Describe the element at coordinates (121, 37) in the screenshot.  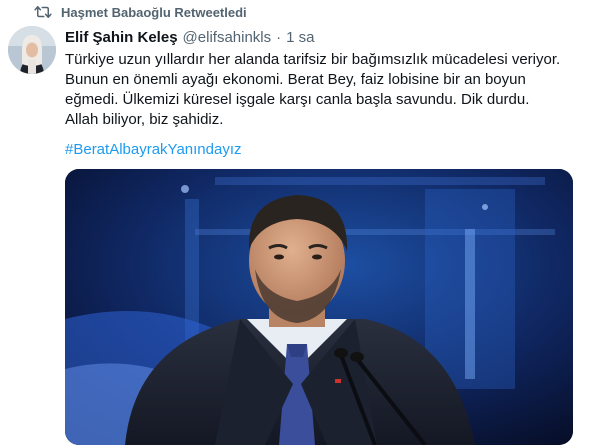
I see `author-name: Elif Şahin Keleş` at that location.